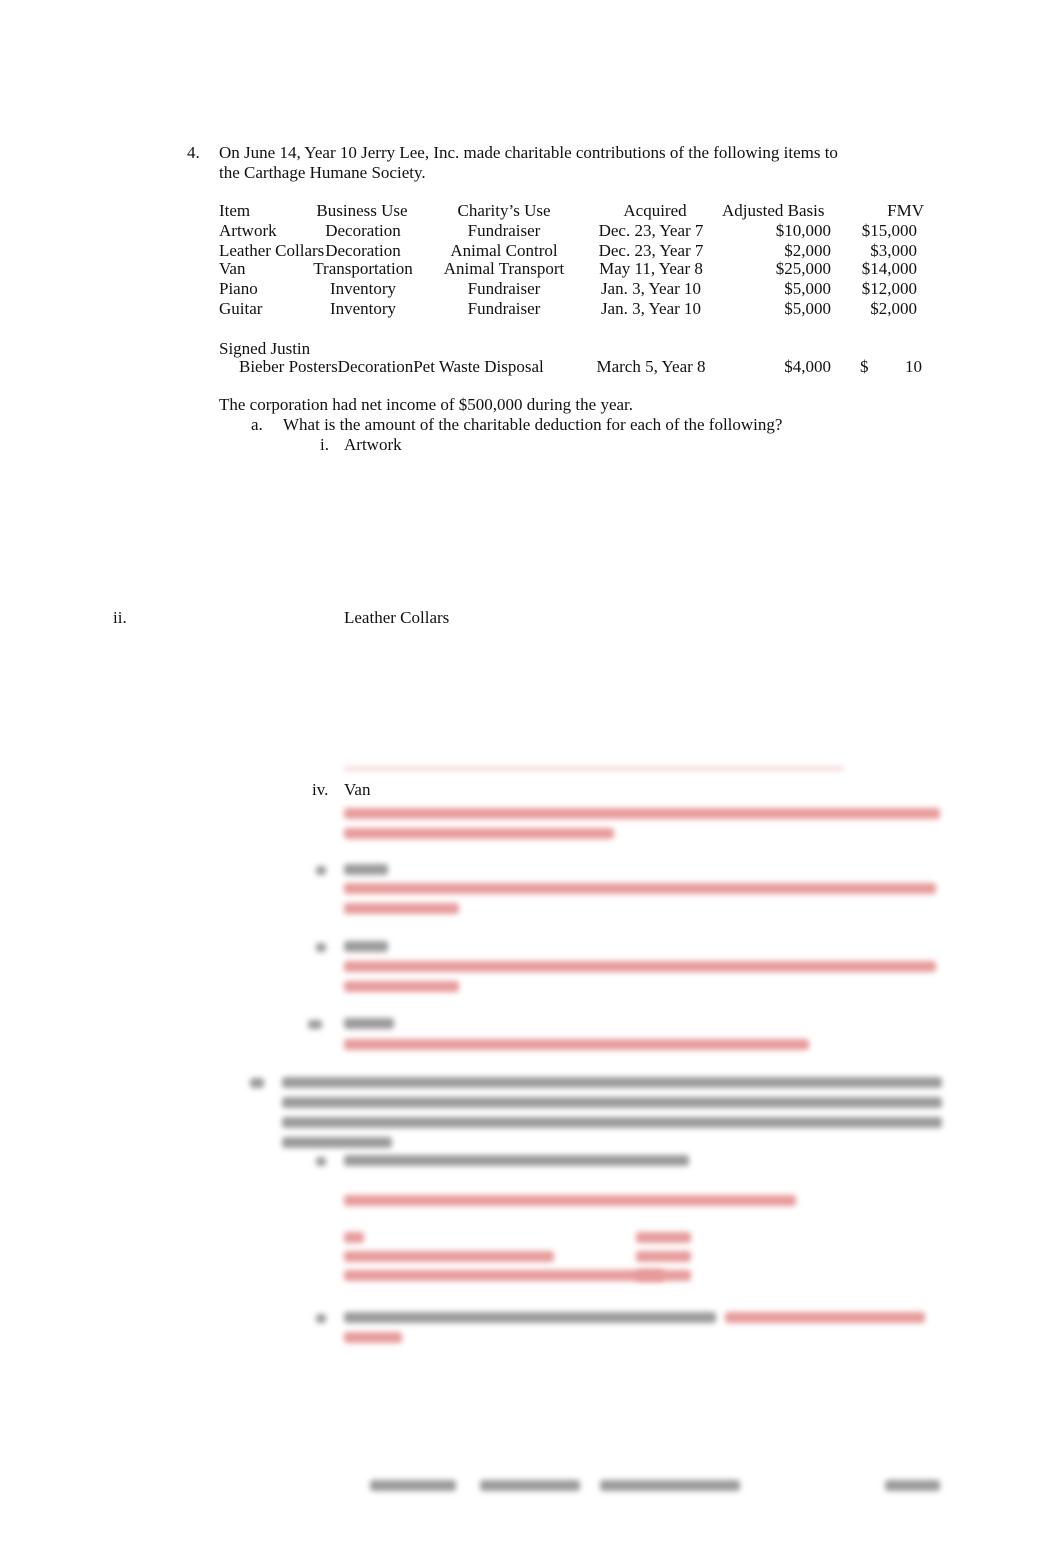  Describe the element at coordinates (238, 288) in the screenshot. I see `cell-item: Piano` at that location.